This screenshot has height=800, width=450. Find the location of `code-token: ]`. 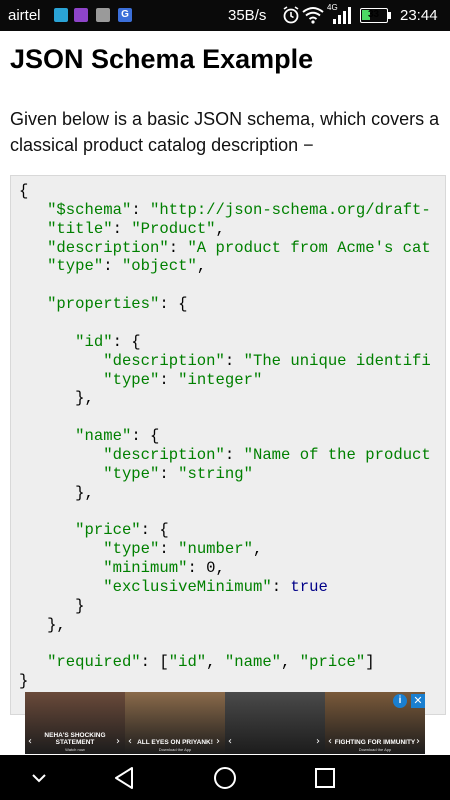

code-token: ] is located at coordinates (370, 662).